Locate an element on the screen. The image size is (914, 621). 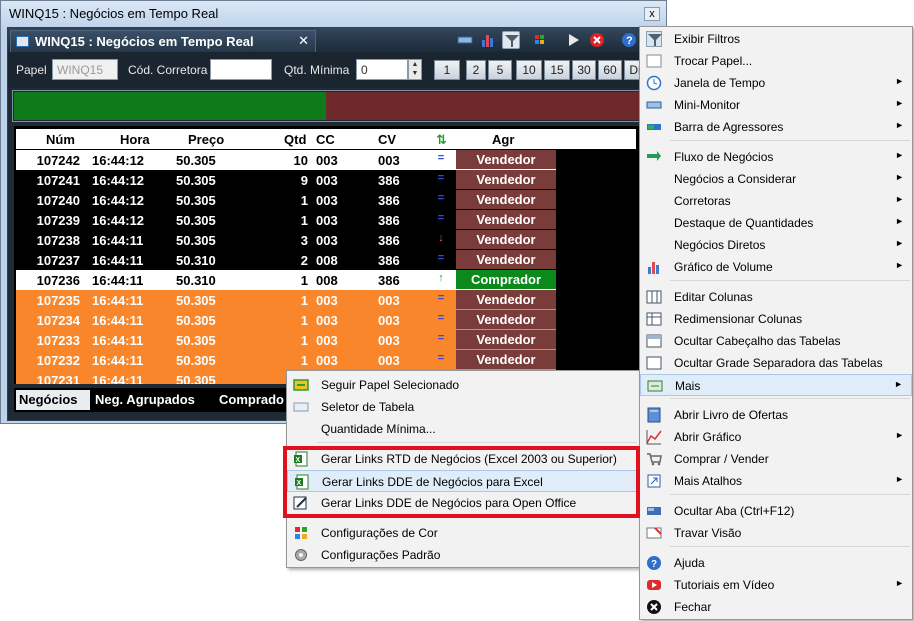
menu-item-fluxo-de-neg-cios: Fluxo de Negócios ► is located at coordinates (776, 157).